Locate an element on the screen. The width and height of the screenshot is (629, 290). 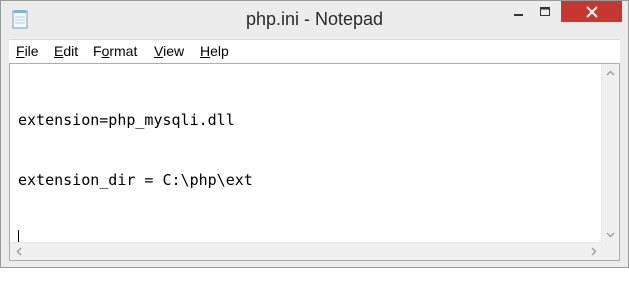
menu-help-mnemonic: H is located at coordinates (205, 51).